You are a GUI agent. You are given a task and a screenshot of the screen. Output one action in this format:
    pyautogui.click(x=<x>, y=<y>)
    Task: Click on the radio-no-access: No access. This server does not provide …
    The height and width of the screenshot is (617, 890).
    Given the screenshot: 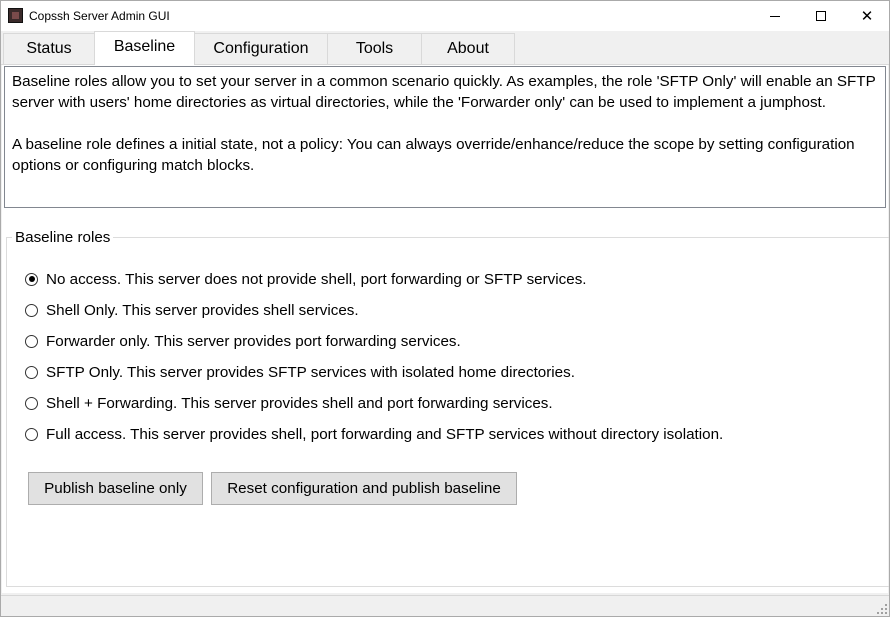 What is the action you would take?
    pyautogui.click(x=306, y=279)
    